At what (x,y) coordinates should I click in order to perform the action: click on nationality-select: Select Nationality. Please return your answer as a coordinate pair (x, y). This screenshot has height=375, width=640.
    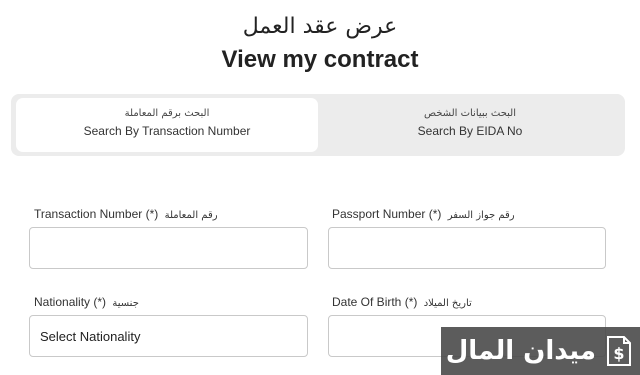
    Looking at the image, I should click on (168, 336).